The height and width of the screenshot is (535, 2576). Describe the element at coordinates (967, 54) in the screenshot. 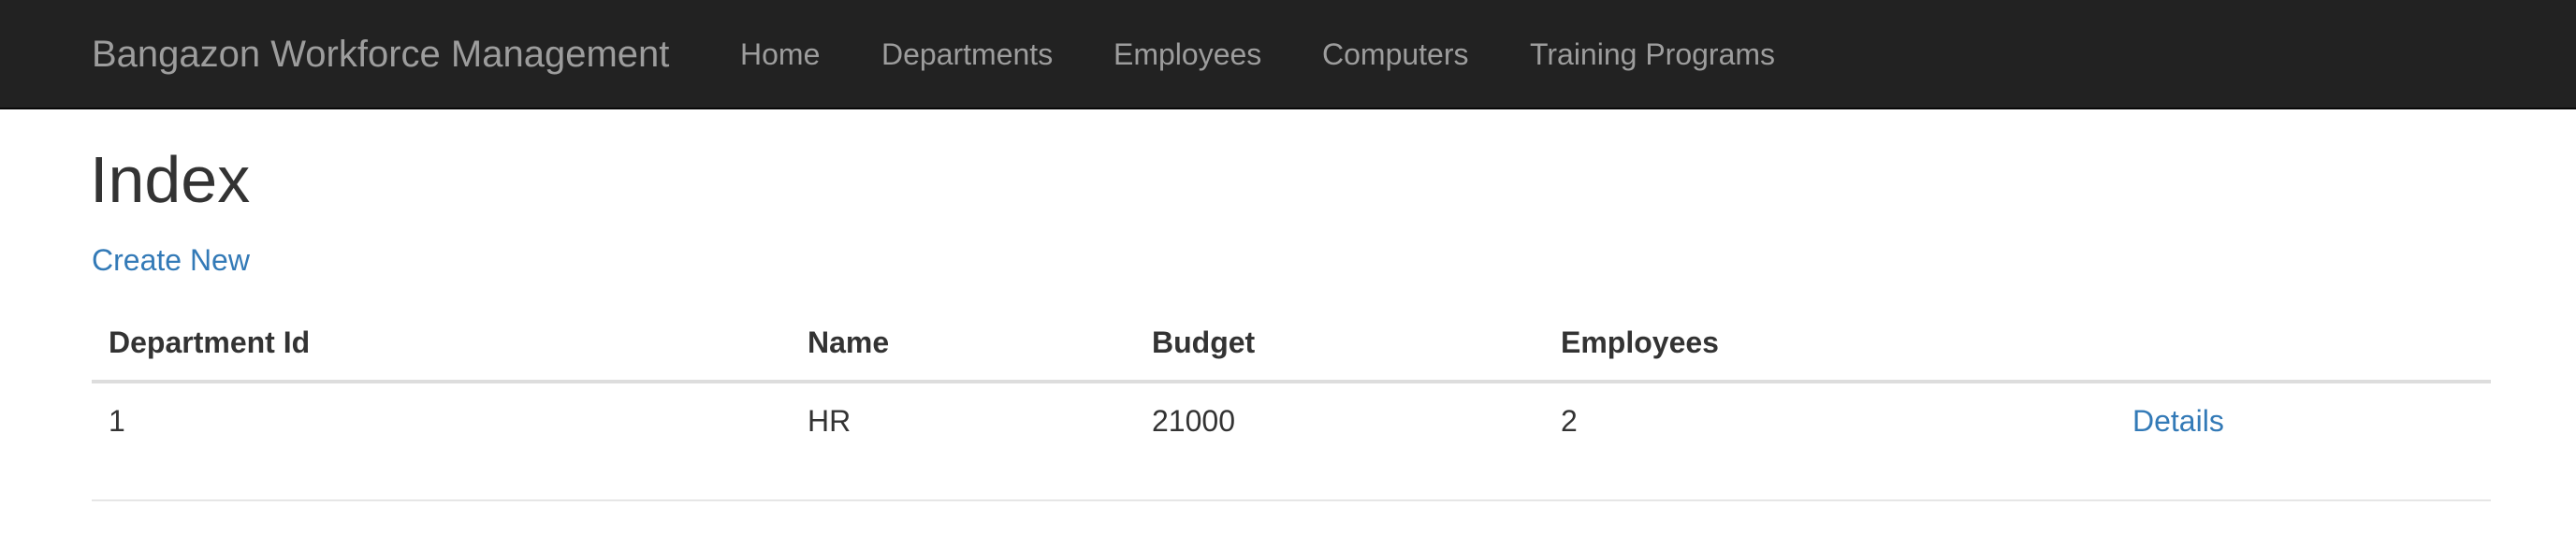

I see `nav-link-departments: Departments` at that location.